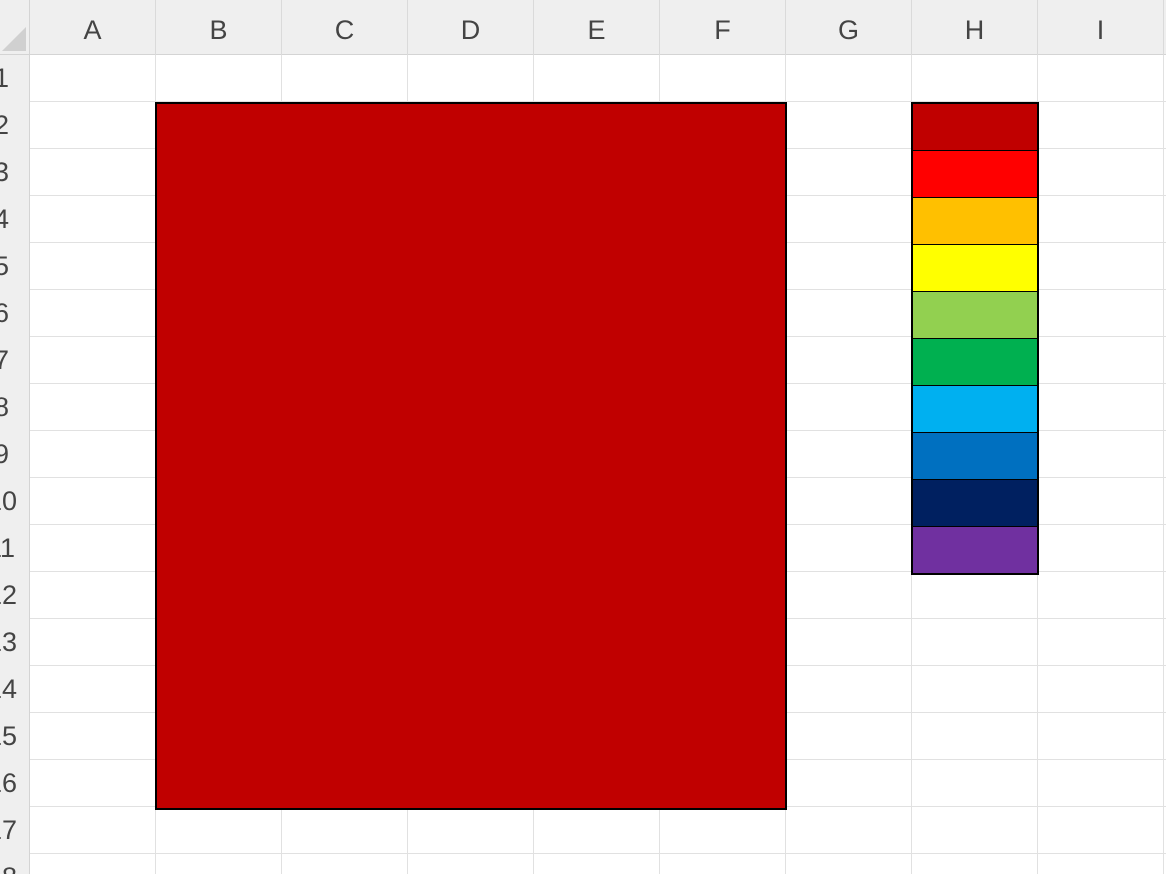 The width and height of the screenshot is (1166, 874). I want to click on row-header-12: 12, so click(8, 595).